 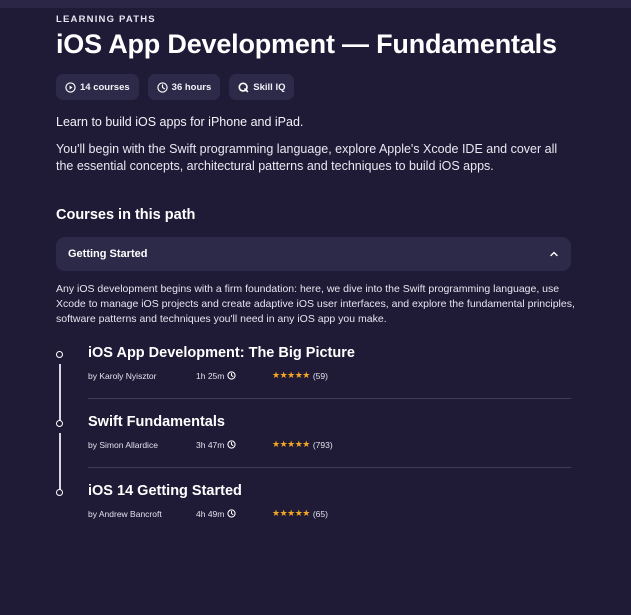 I want to click on review-count: (793), so click(x=322, y=444).